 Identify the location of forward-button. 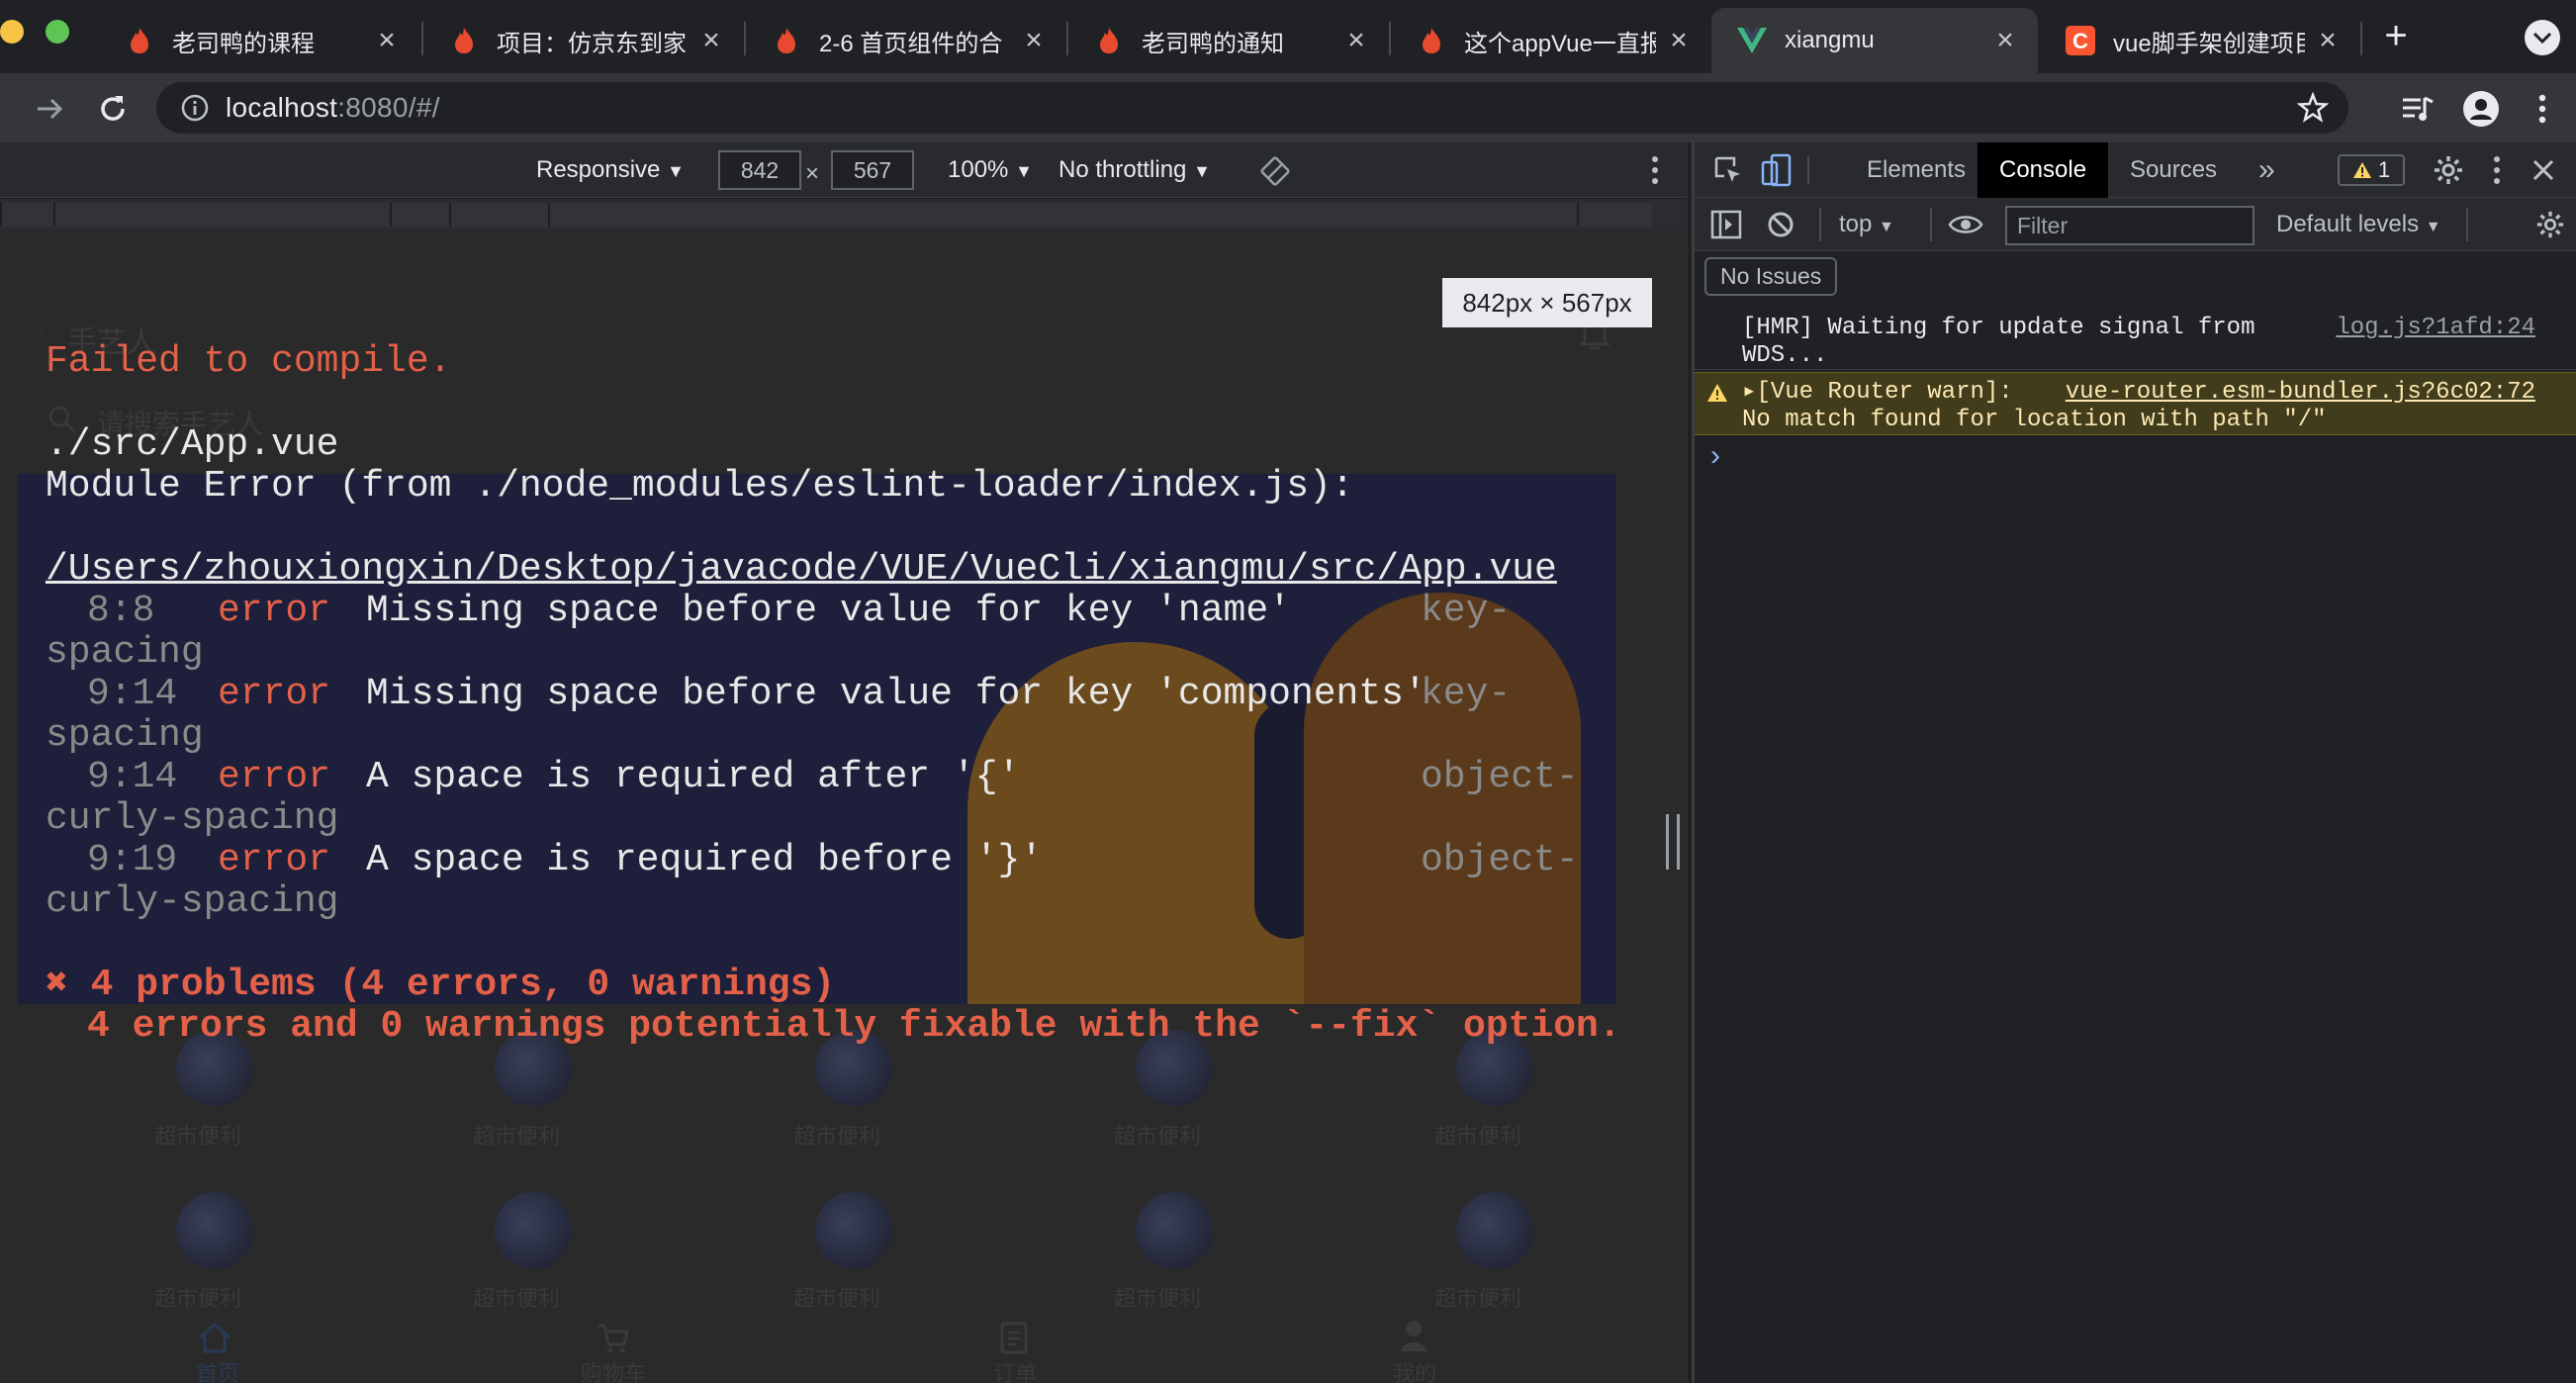
(50, 109).